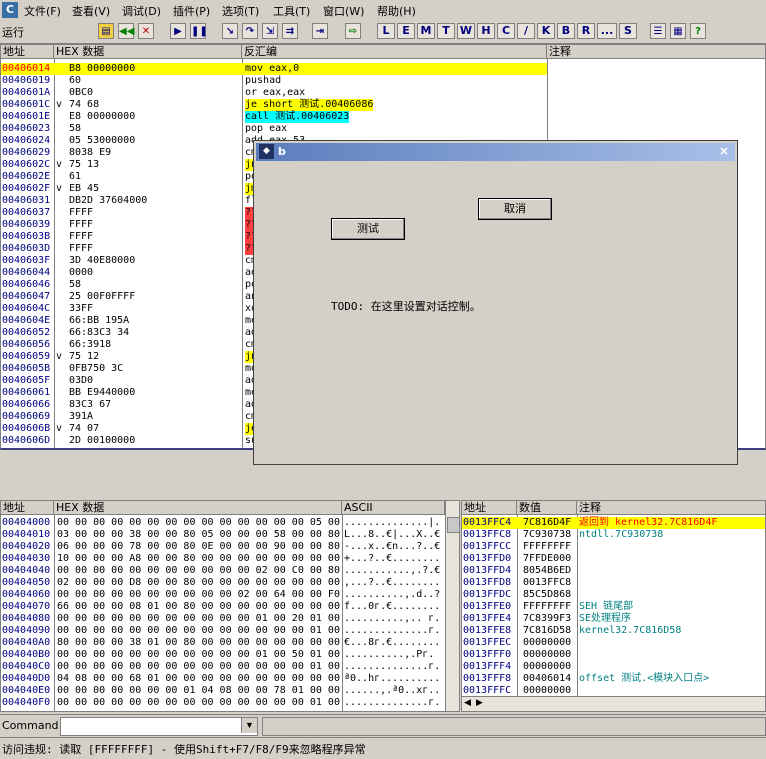 The image size is (766, 759). What do you see at coordinates (27, 52) in the screenshot?
I see `col-header-address: 地址` at bounding box center [27, 52].